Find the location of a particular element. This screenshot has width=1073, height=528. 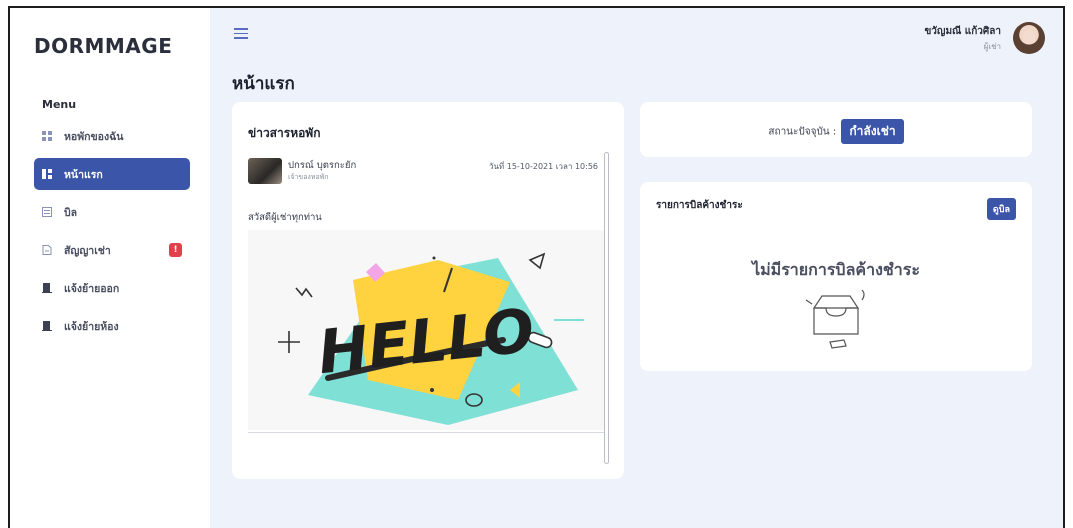

post-author-avatar is located at coordinates (265, 171).